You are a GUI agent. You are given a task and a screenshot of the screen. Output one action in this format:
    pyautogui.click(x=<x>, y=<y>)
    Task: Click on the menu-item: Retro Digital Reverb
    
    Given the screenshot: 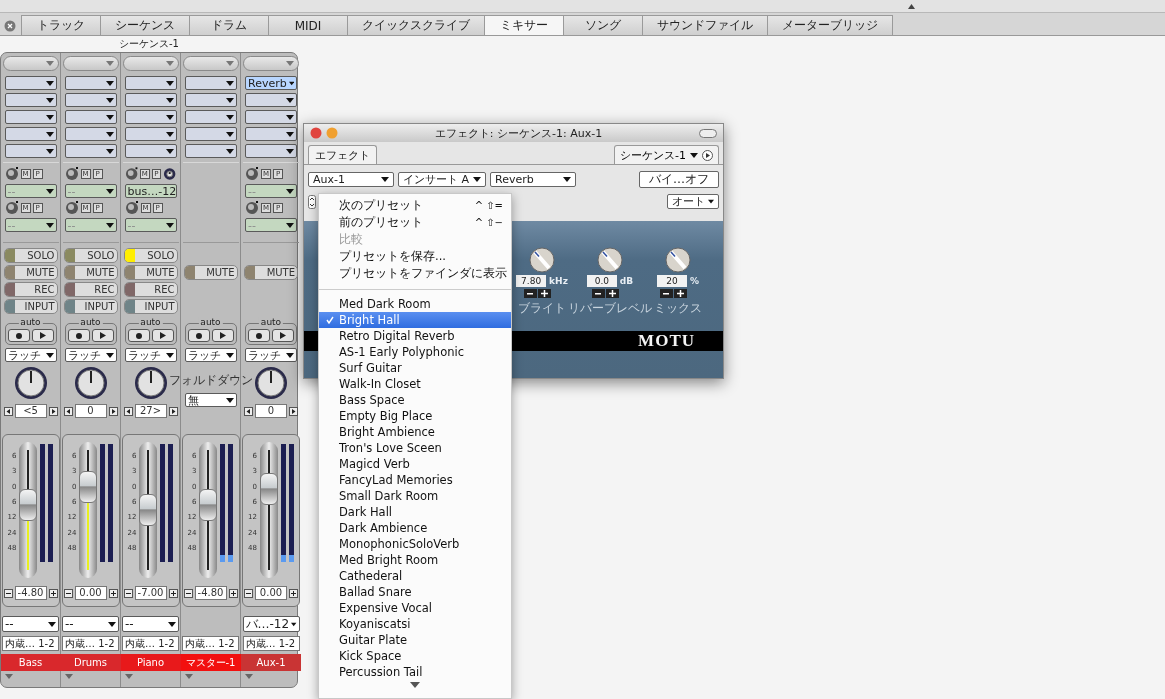 What is the action you would take?
    pyautogui.click(x=415, y=336)
    